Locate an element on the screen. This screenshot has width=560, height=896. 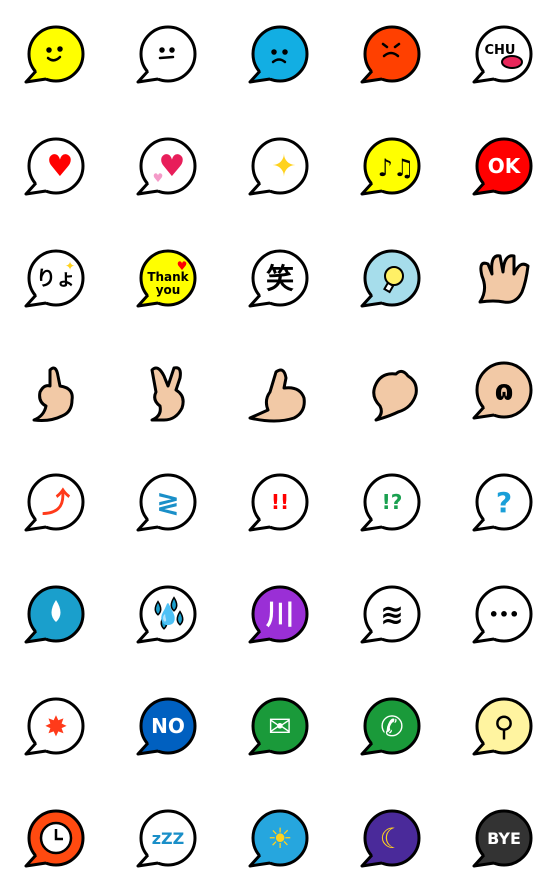
emoji-food: ⚲ is located at coordinates (504, 728).